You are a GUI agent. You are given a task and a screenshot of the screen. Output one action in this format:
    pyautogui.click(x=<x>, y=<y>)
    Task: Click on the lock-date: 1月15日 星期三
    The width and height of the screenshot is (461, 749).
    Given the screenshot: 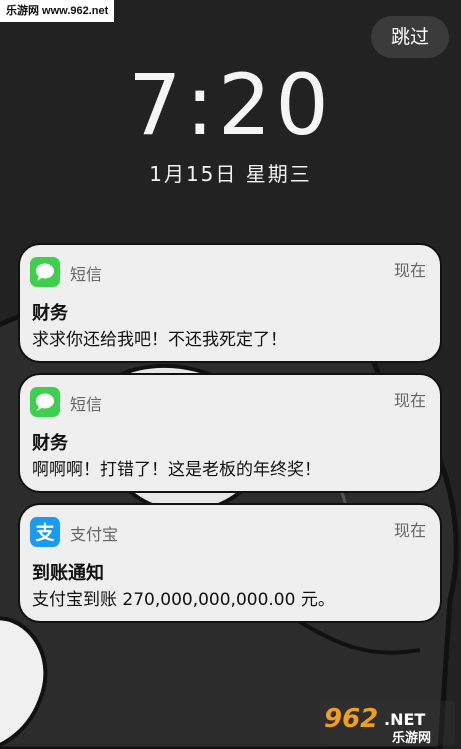 What is the action you would take?
    pyautogui.click(x=230, y=174)
    